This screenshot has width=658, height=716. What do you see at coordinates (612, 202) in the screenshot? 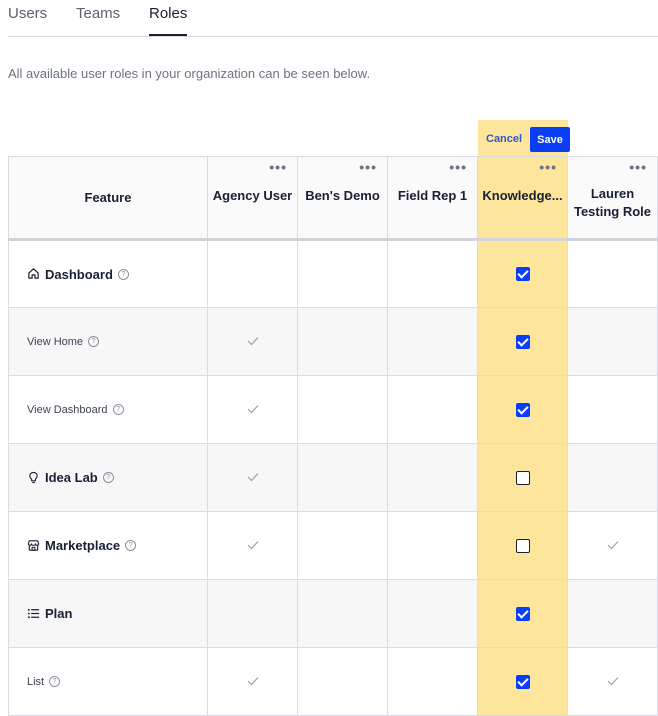
I see `role-name: Lauren Testing Role` at bounding box center [612, 202].